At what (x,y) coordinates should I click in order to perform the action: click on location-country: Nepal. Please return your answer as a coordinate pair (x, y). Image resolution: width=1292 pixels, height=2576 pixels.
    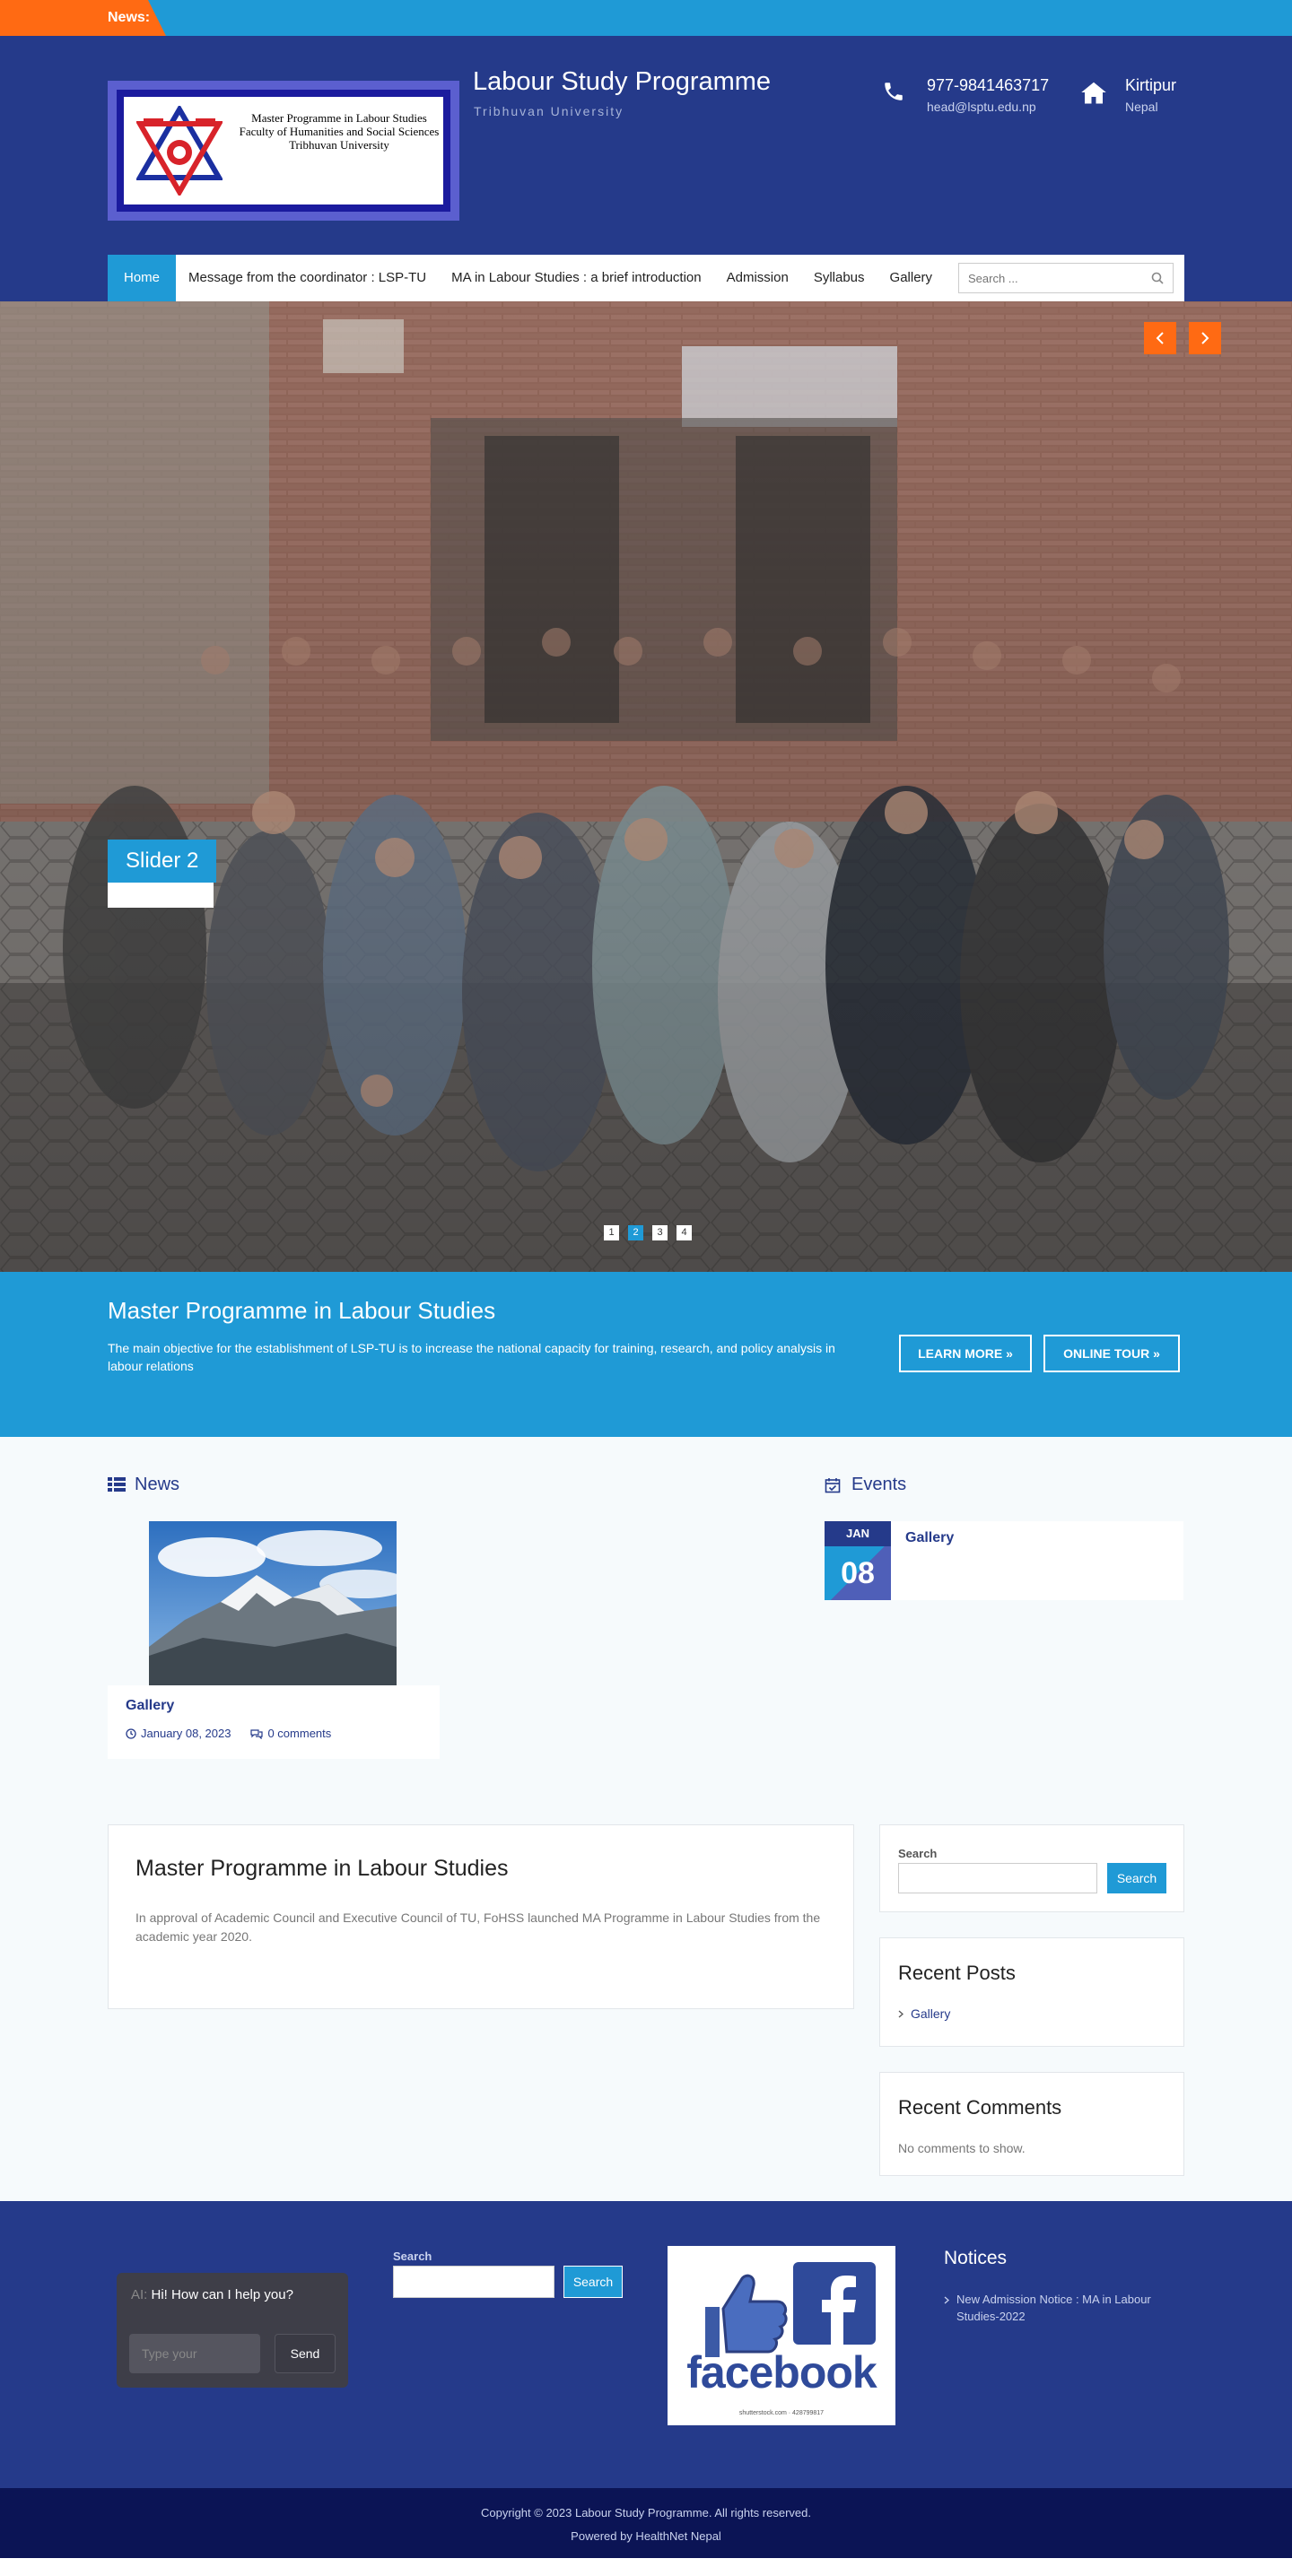
    Looking at the image, I should click on (1141, 107).